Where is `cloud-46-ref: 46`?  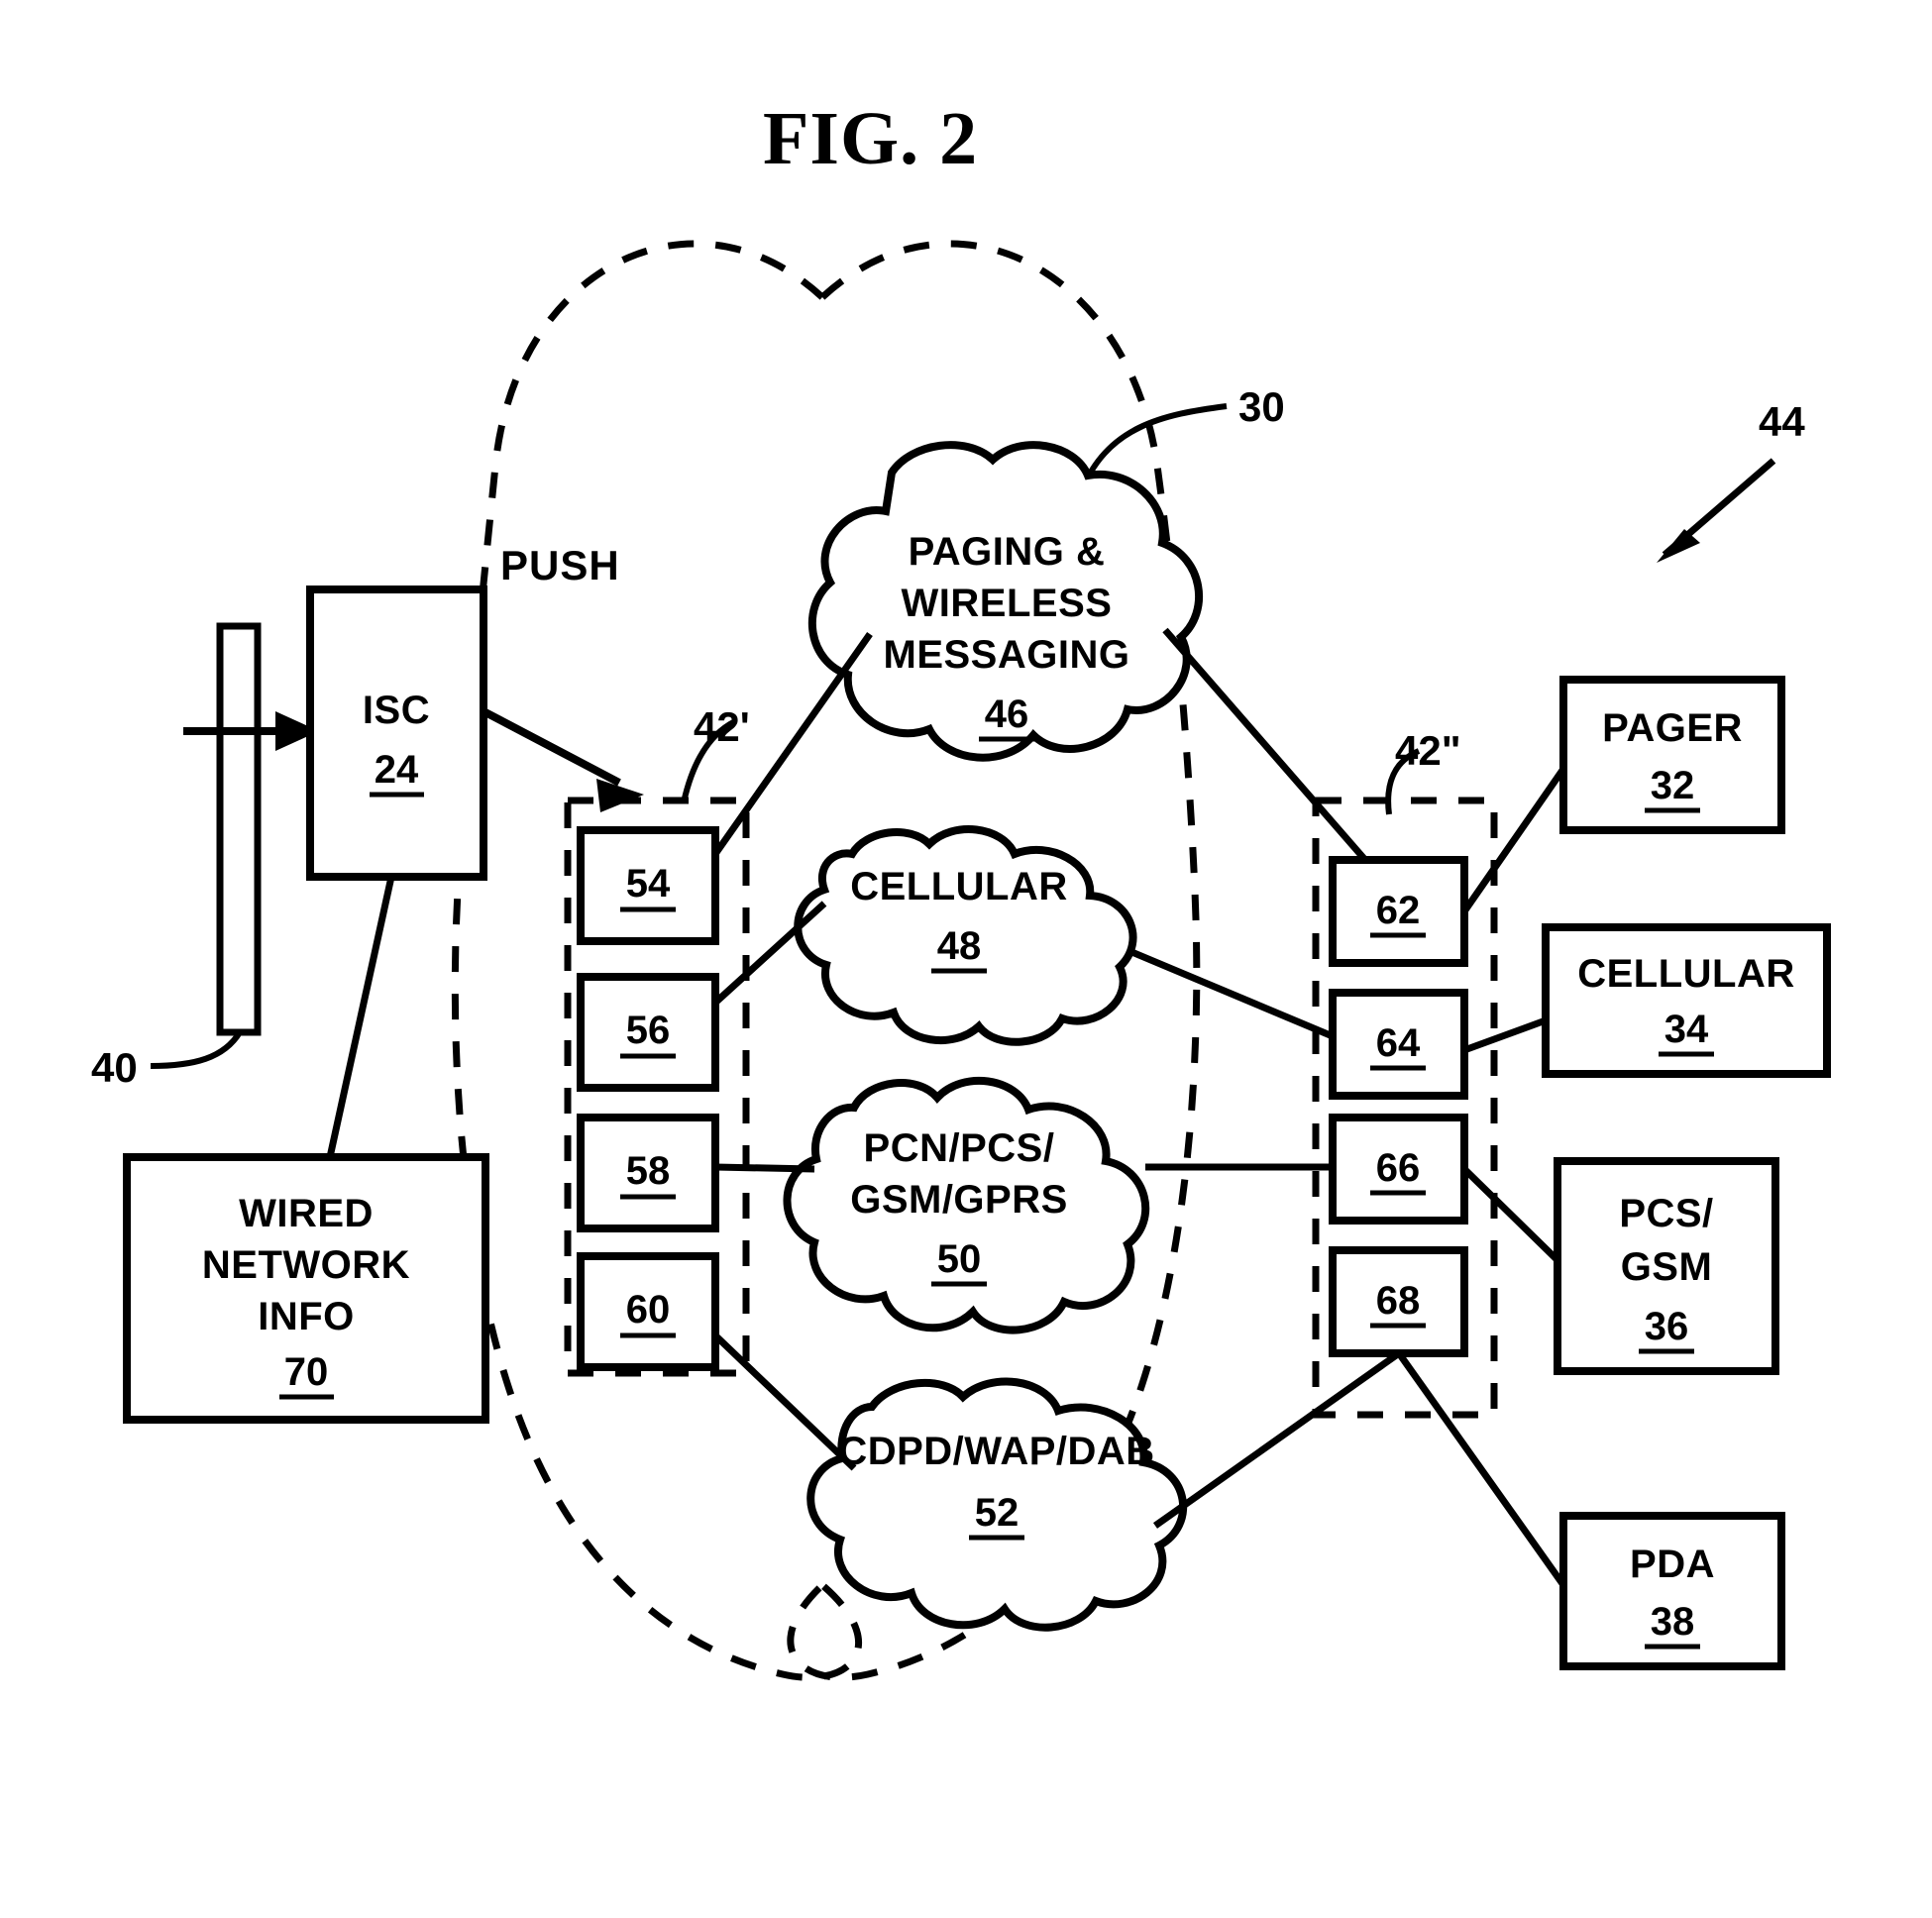
cloud-46-ref: 46 is located at coordinates (1007, 714).